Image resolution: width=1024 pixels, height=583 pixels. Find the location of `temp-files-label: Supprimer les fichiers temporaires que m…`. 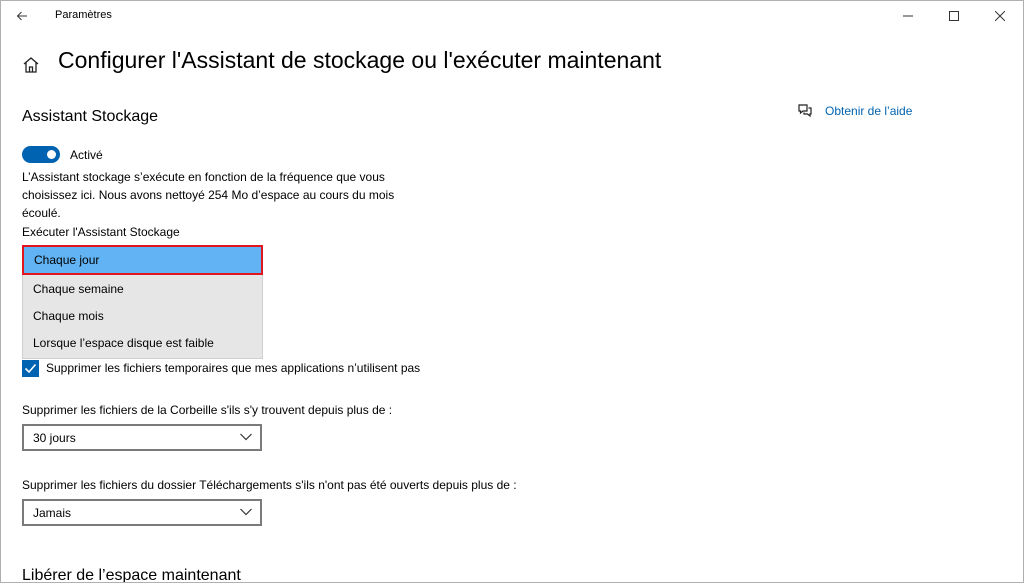

temp-files-label: Supprimer les fichiers temporaires que m… is located at coordinates (233, 368).